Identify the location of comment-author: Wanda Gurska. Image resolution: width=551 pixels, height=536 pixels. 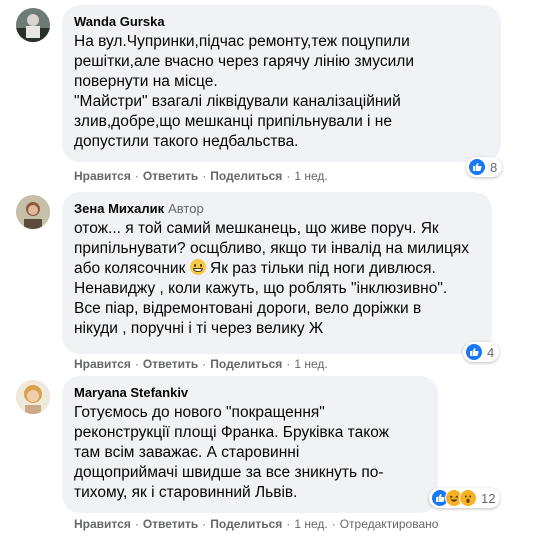
(281, 21).